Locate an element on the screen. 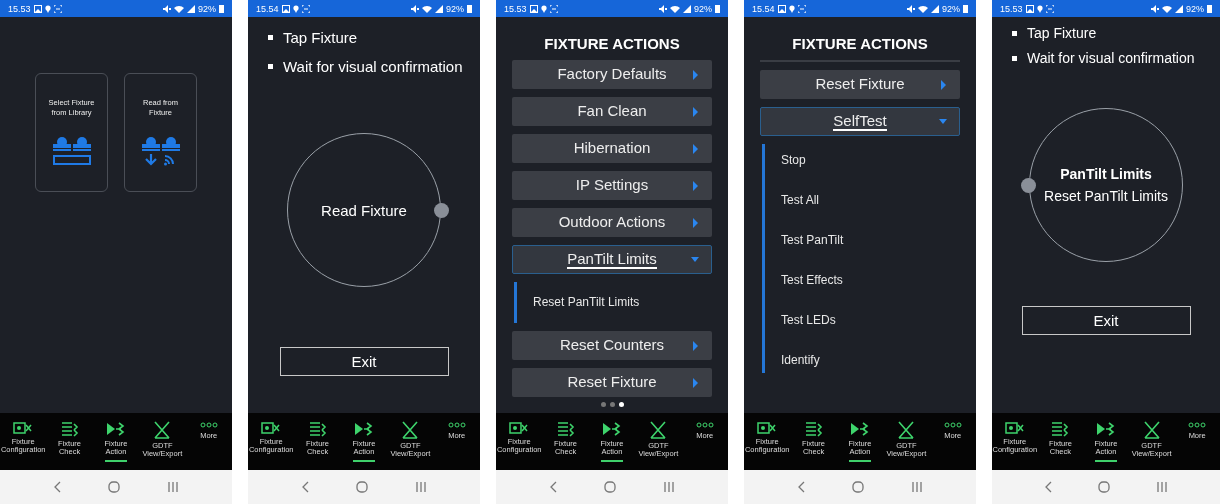 The height and width of the screenshot is (504, 1220). action-button: Reset Counters is located at coordinates (612, 345).